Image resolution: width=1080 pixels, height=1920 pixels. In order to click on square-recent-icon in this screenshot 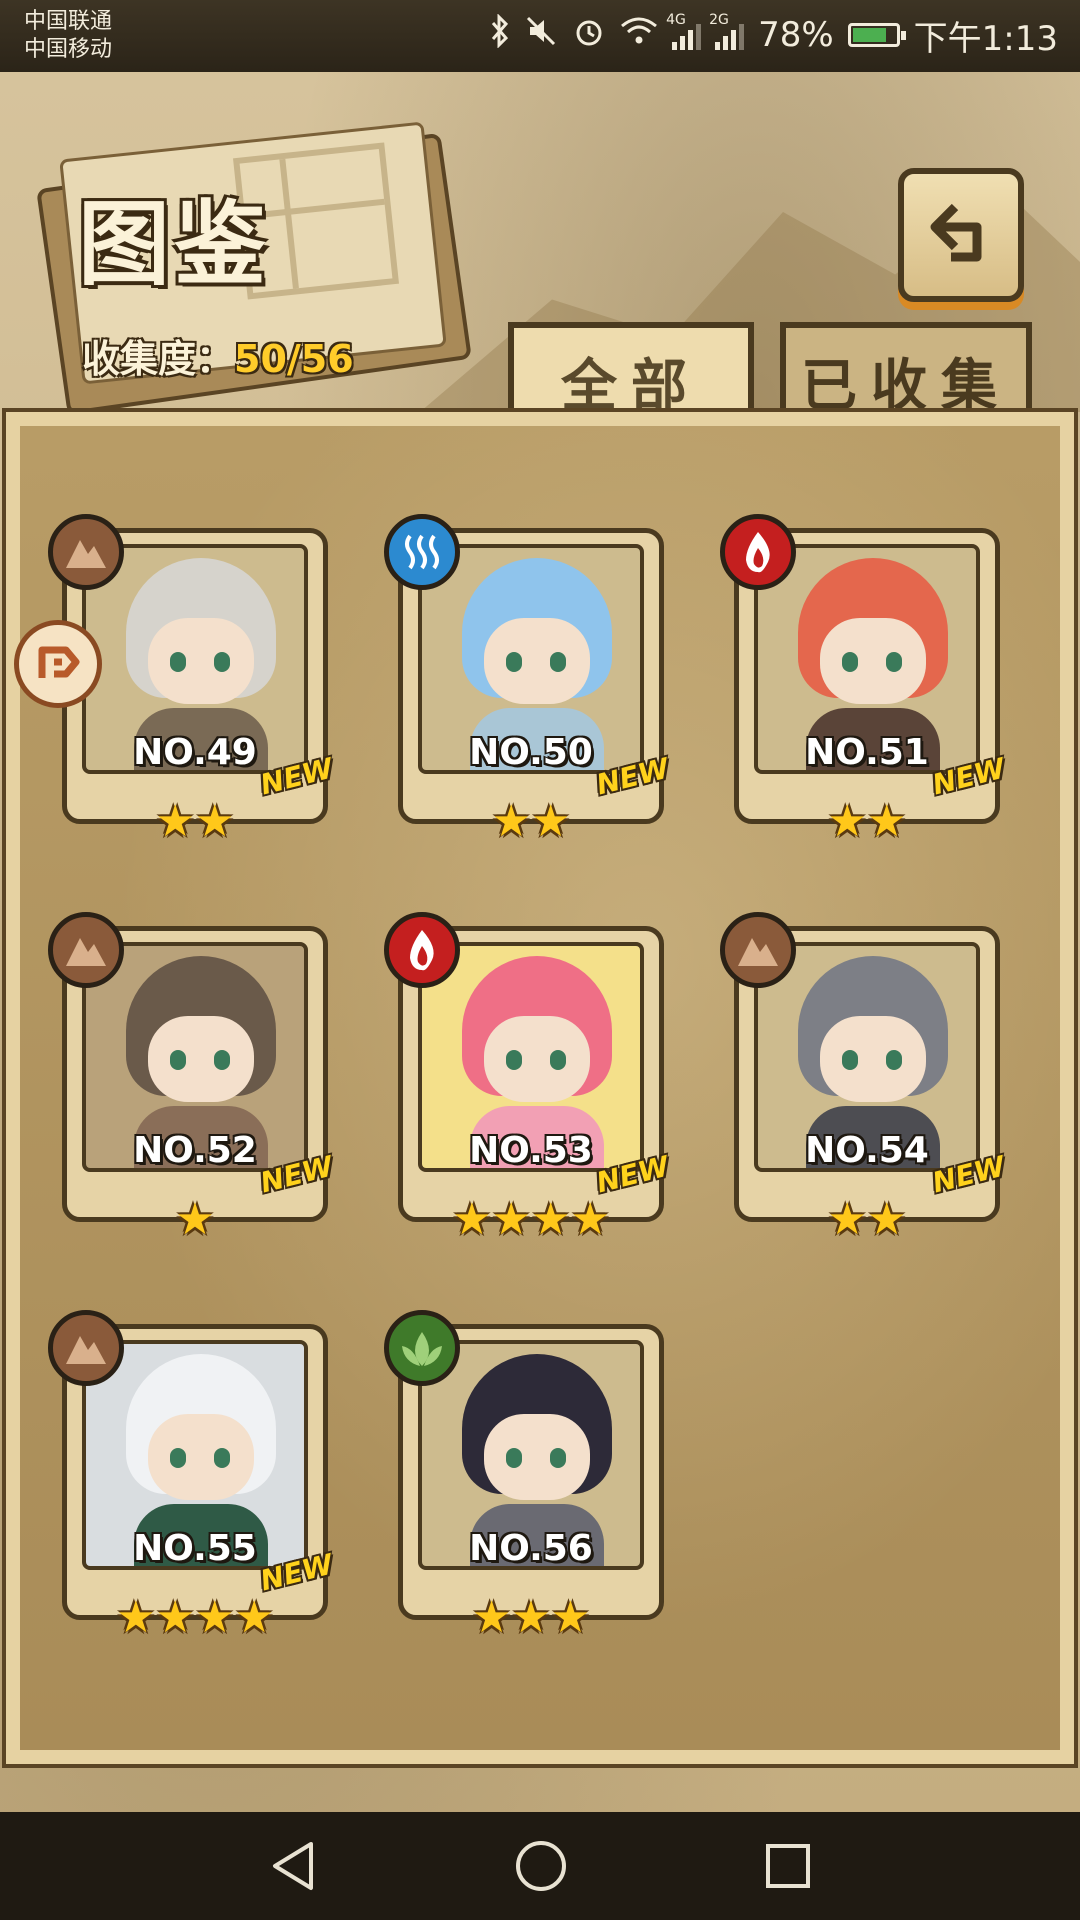, I will do `click(788, 1866)`.